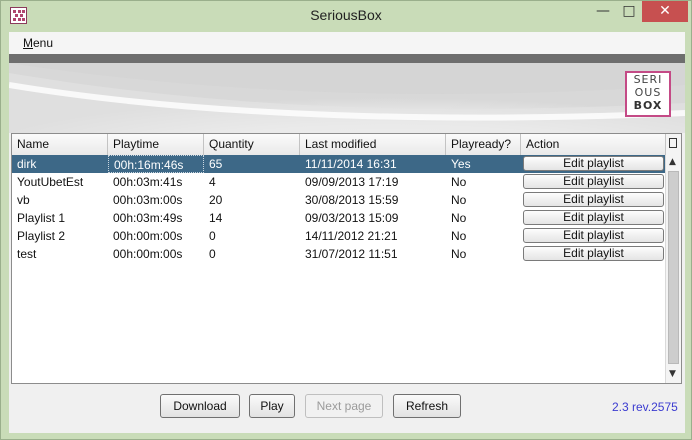 The height and width of the screenshot is (440, 692). I want to click on logo-line-3: BOX, so click(648, 105).